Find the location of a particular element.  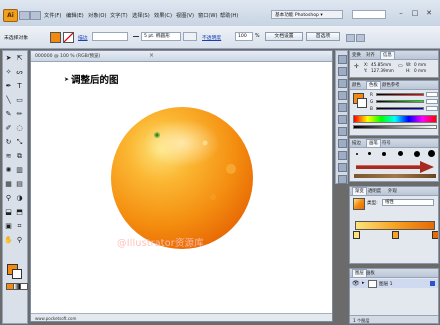

brush-definition-select: 5 pt. 椭圆形 is located at coordinates (161, 36).